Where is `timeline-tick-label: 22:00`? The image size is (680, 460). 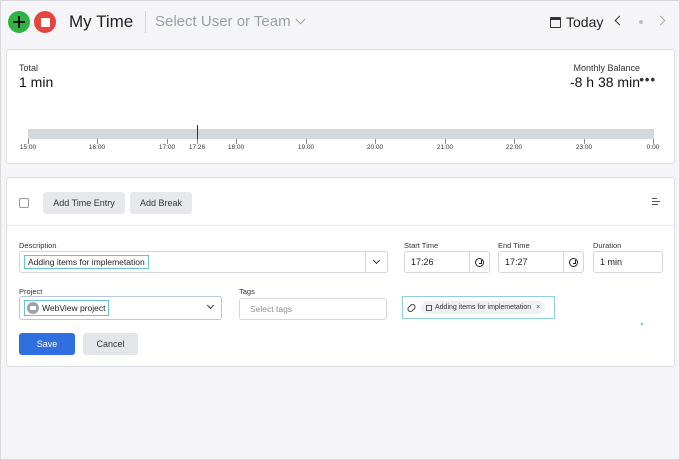
timeline-tick-label: 22:00 is located at coordinates (514, 147).